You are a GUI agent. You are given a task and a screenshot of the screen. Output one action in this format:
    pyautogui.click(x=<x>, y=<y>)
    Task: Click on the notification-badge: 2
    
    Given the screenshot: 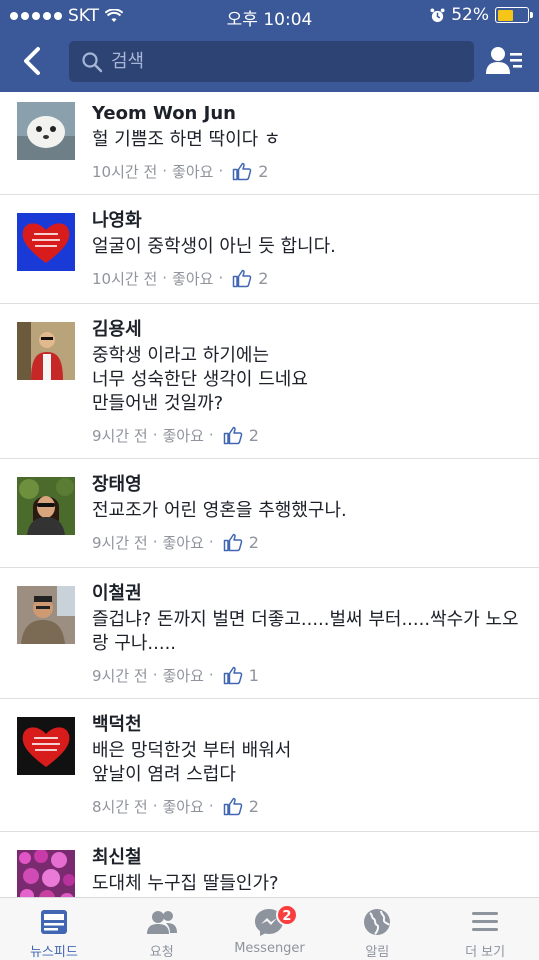 What is the action you would take?
    pyautogui.click(x=286, y=915)
    